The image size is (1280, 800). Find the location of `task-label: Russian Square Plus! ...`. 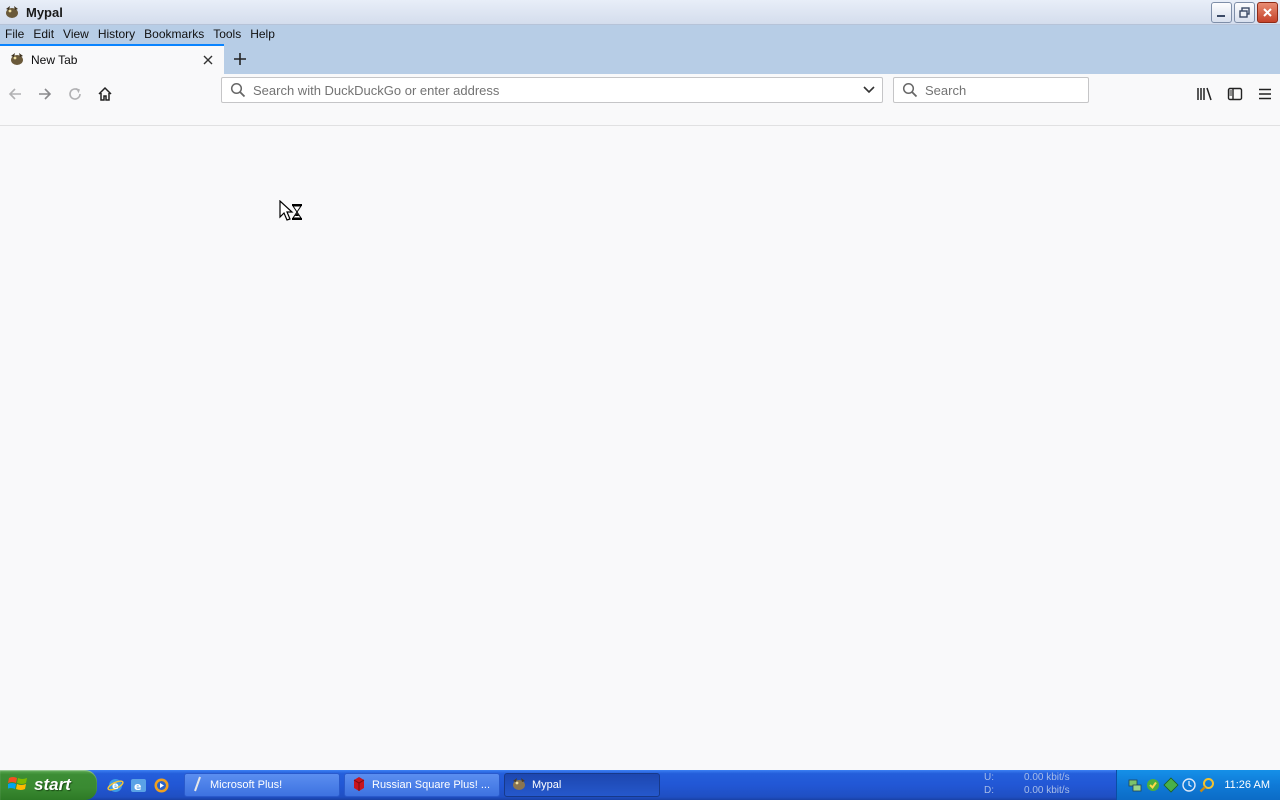

task-label: Russian Square Plus! ... is located at coordinates (431, 785).